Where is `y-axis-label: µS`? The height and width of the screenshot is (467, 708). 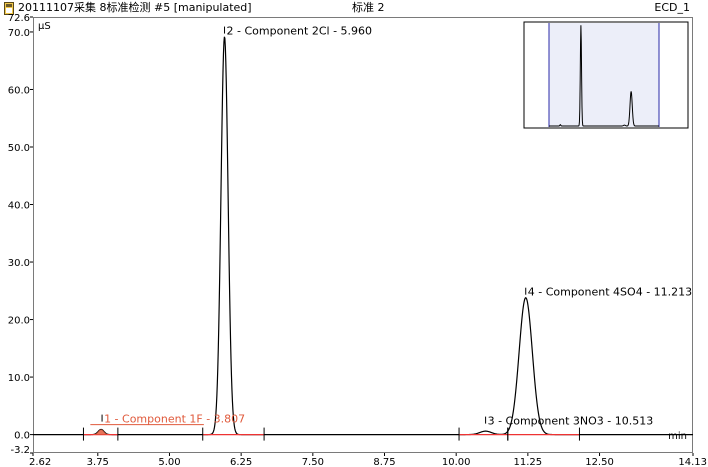 y-axis-label: µS is located at coordinates (44, 26).